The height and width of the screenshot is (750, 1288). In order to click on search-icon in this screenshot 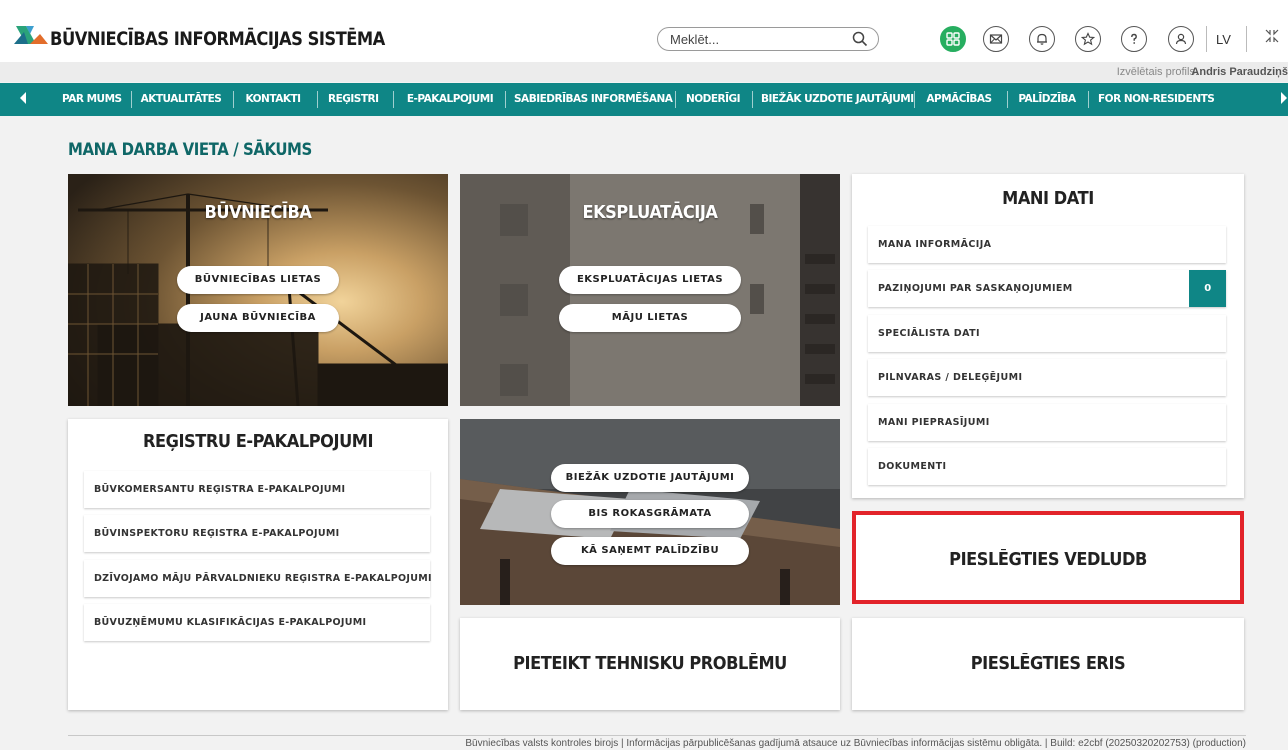, I will do `click(860, 39)`.